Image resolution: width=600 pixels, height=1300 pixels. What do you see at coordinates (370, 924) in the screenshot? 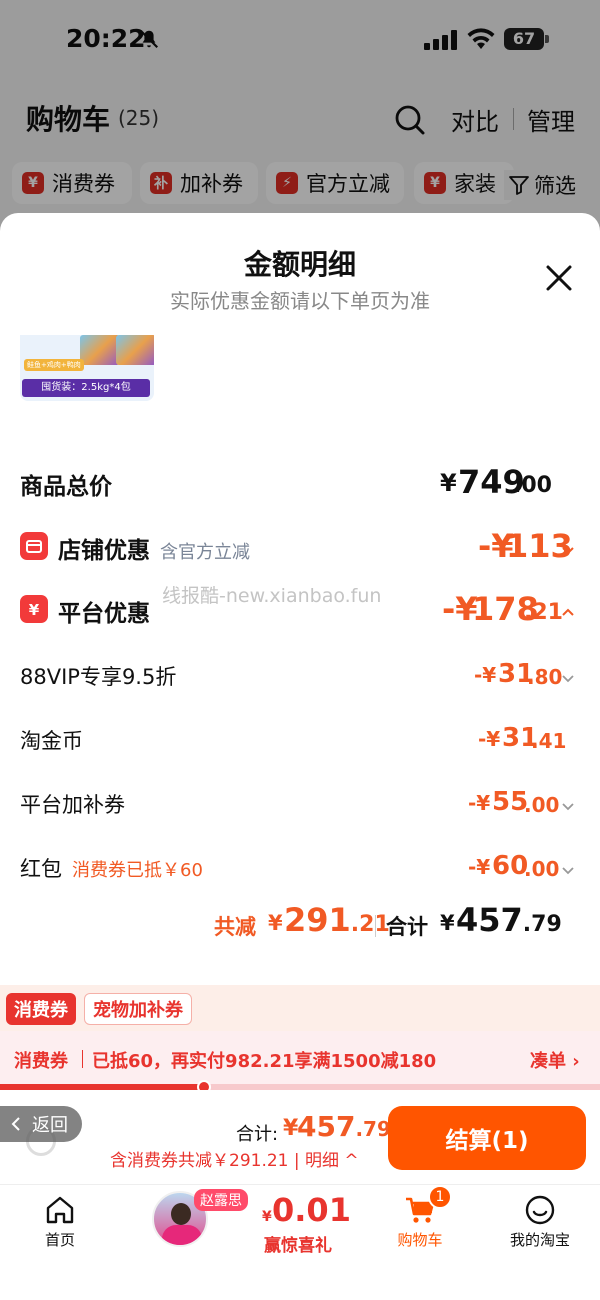
I see `saved-decimal: .21` at bounding box center [370, 924].